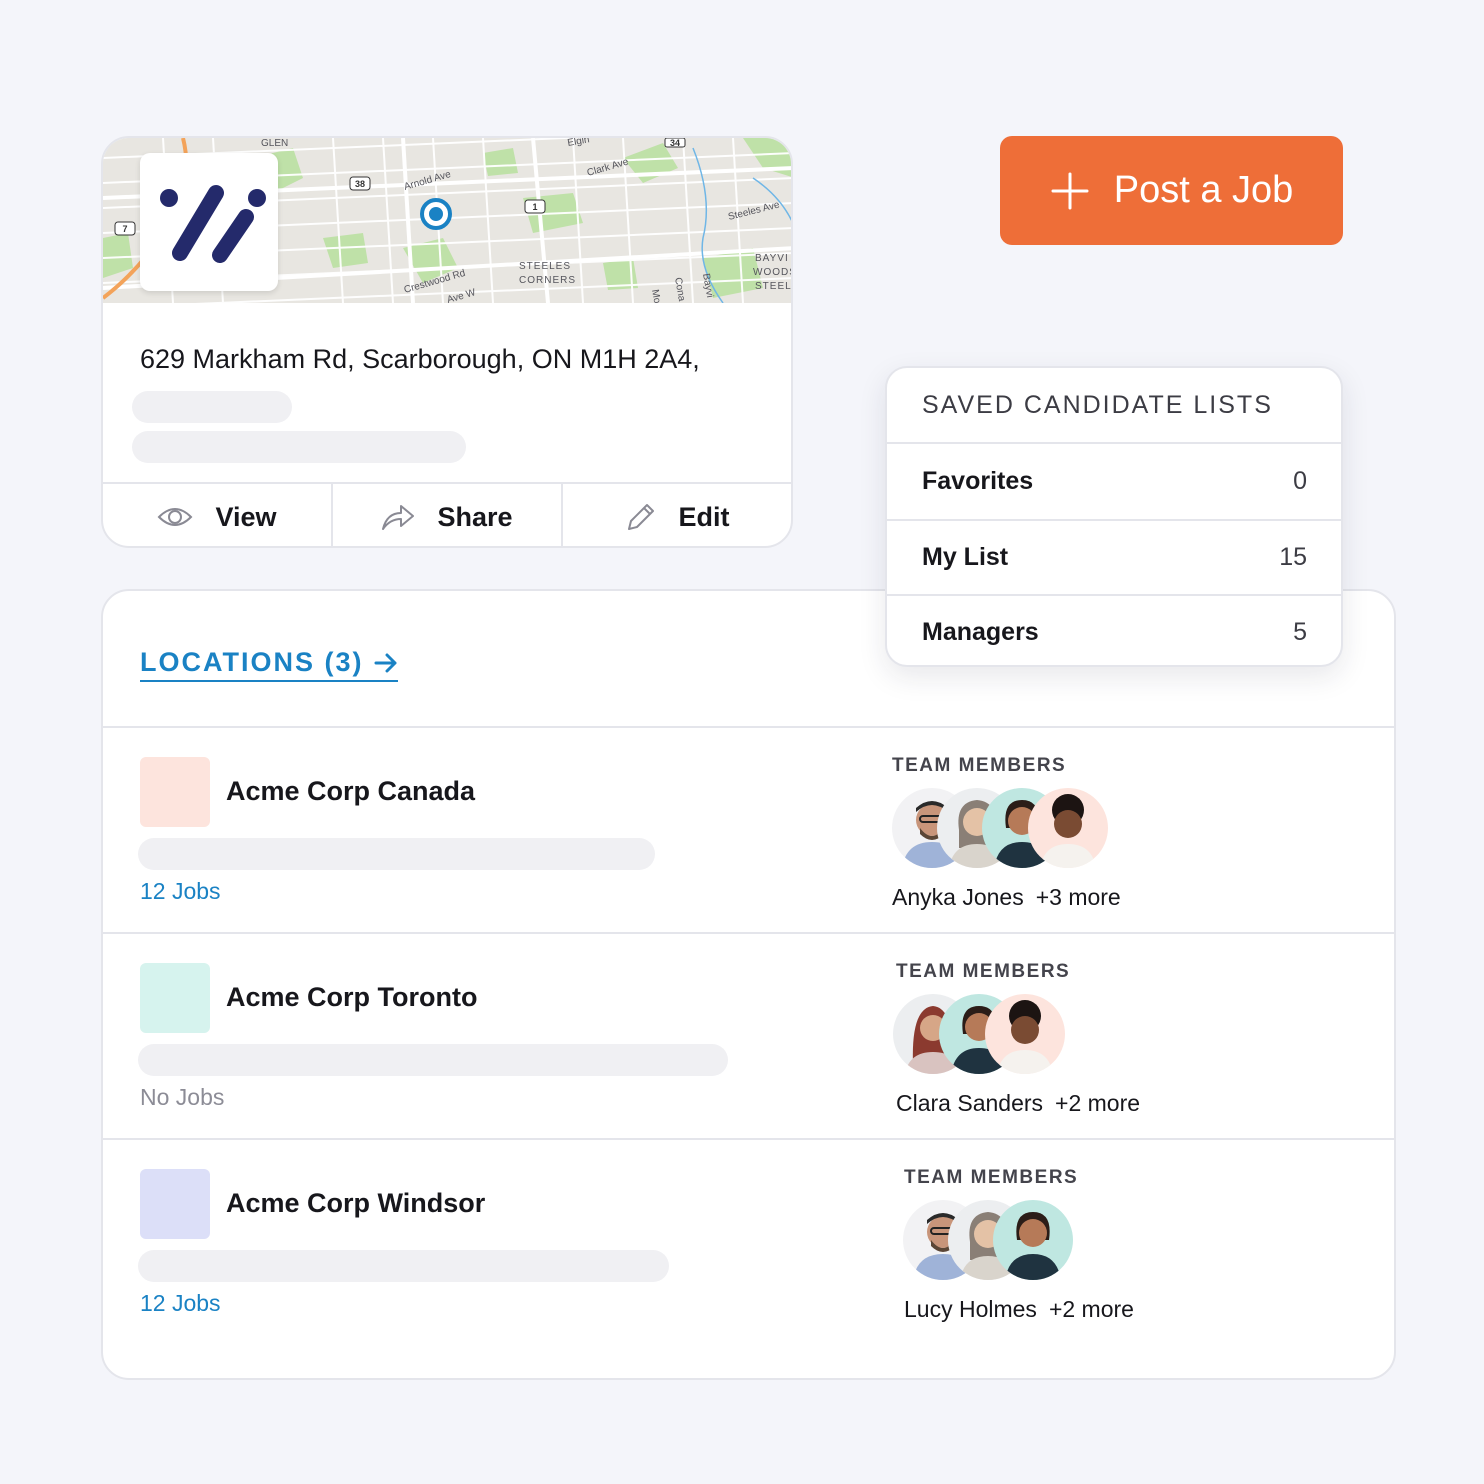 The image size is (1484, 1484). I want to click on team-lead-name: Lucy Holmes, so click(970, 1309).